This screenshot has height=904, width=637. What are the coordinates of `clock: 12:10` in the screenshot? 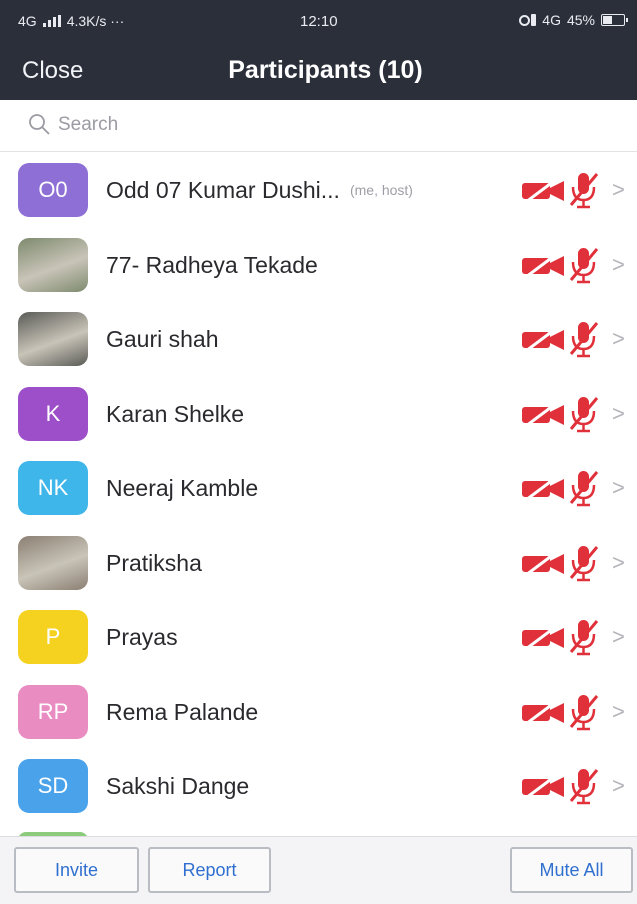 It's located at (319, 21).